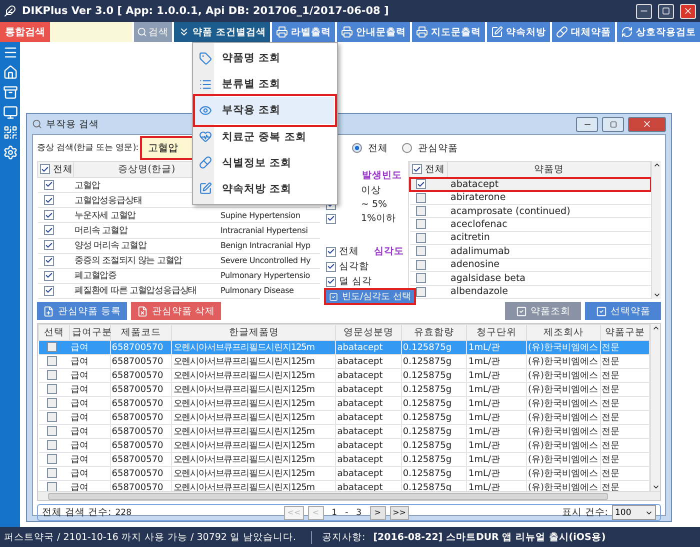 This screenshot has width=700, height=547. Describe the element at coordinates (167, 148) in the screenshot. I see `symptom-search-field: 고혈압` at that location.